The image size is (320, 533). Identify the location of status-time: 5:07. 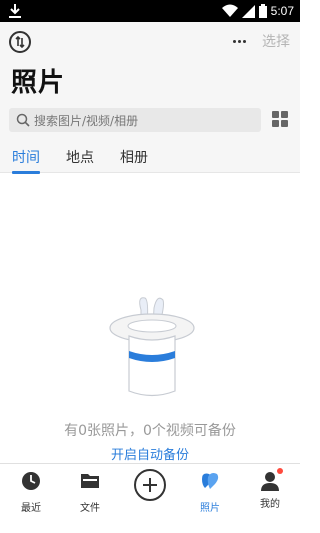
(282, 11).